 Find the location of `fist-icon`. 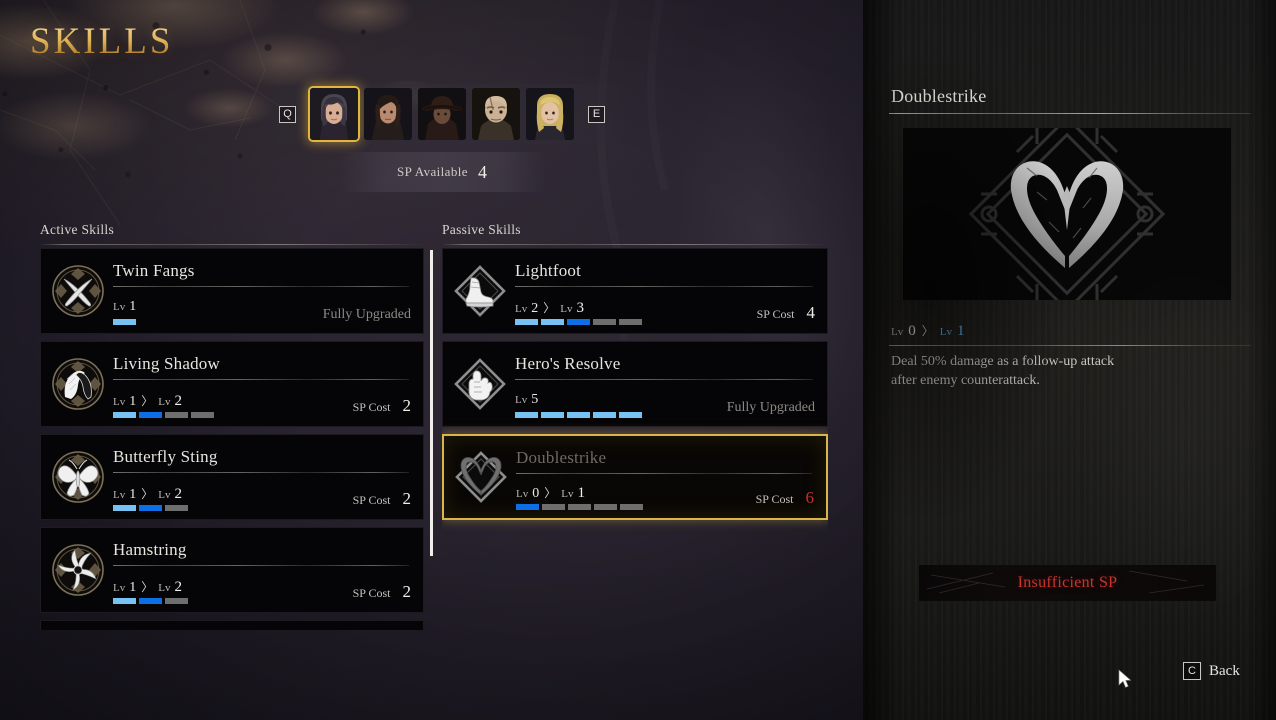

fist-icon is located at coordinates (480, 384).